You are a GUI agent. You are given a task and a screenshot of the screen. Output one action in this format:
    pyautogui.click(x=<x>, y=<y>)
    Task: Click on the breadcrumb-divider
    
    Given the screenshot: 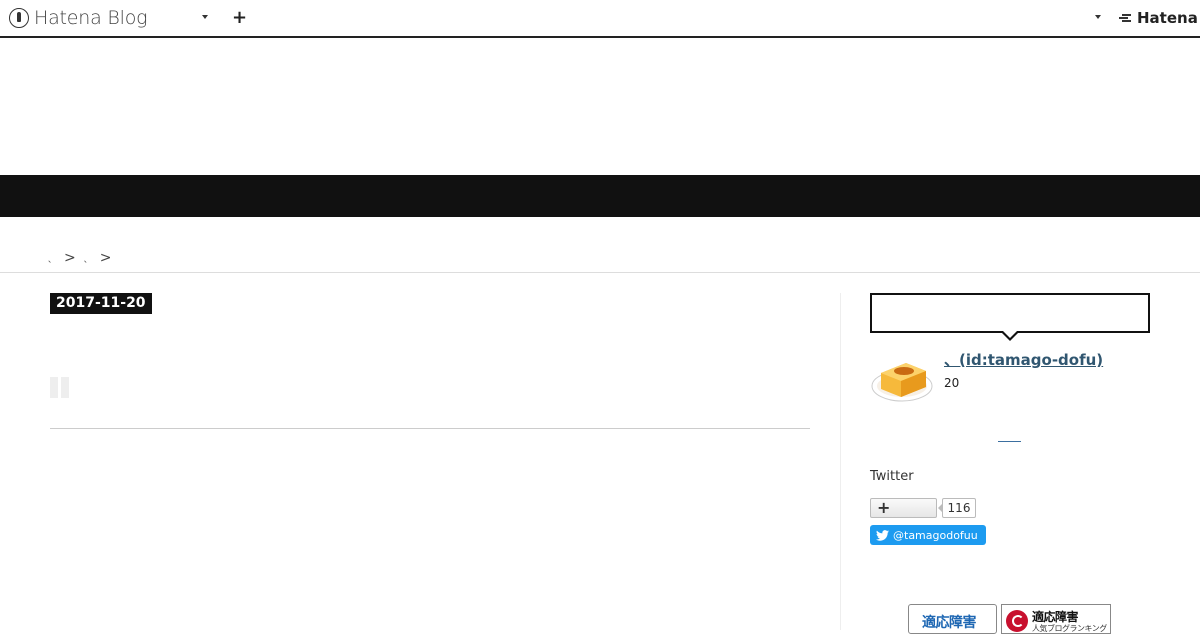 What is the action you would take?
    pyautogui.click(x=600, y=272)
    